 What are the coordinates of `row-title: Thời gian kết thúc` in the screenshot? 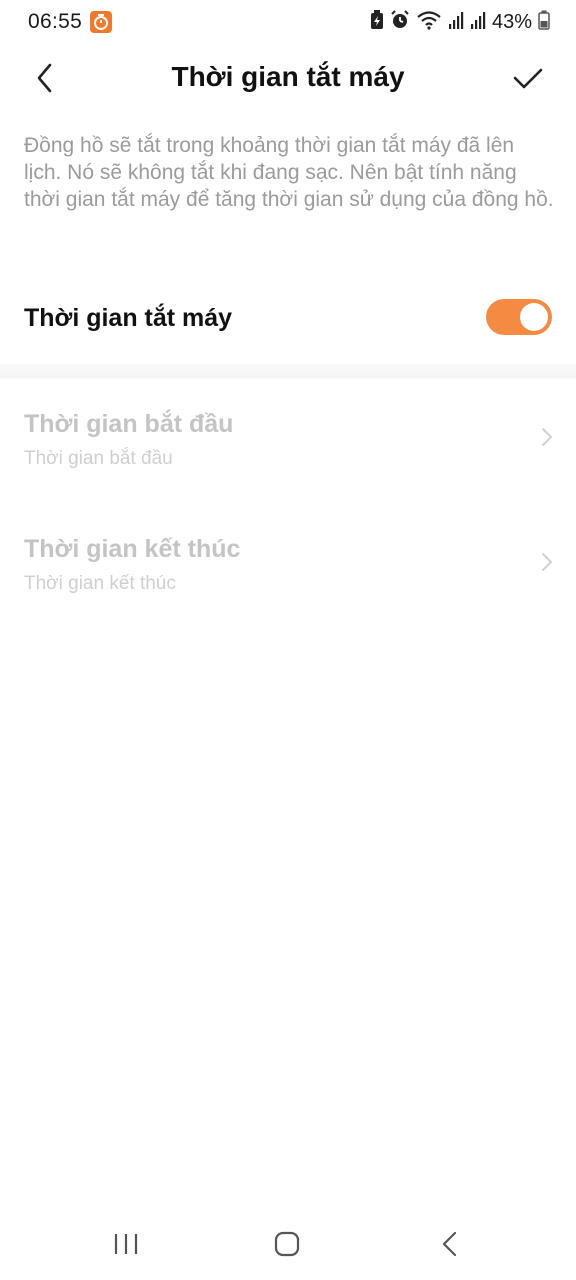 It's located at (132, 549).